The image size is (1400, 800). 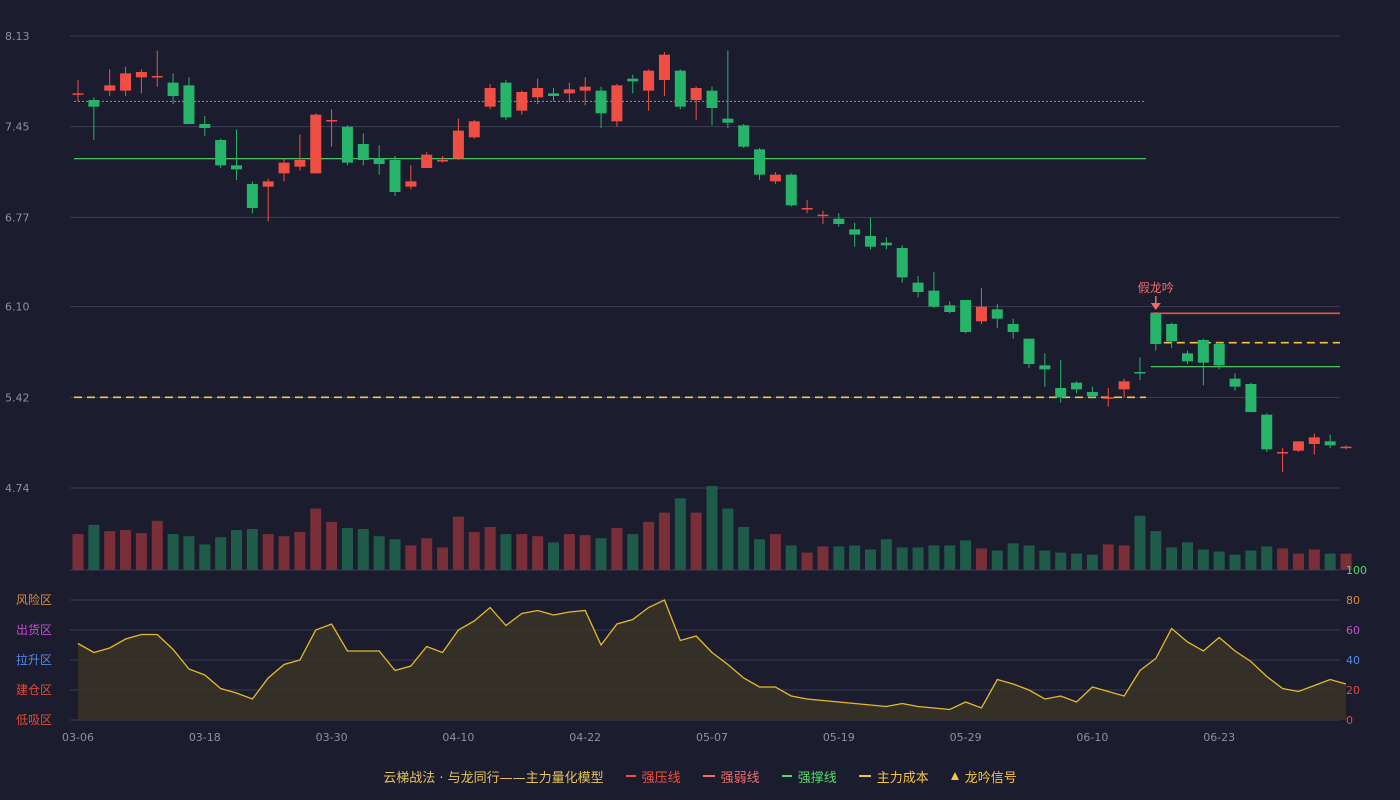 What do you see at coordinates (839, 737) in the screenshot?
I see `date-tick-label: 05-19` at bounding box center [839, 737].